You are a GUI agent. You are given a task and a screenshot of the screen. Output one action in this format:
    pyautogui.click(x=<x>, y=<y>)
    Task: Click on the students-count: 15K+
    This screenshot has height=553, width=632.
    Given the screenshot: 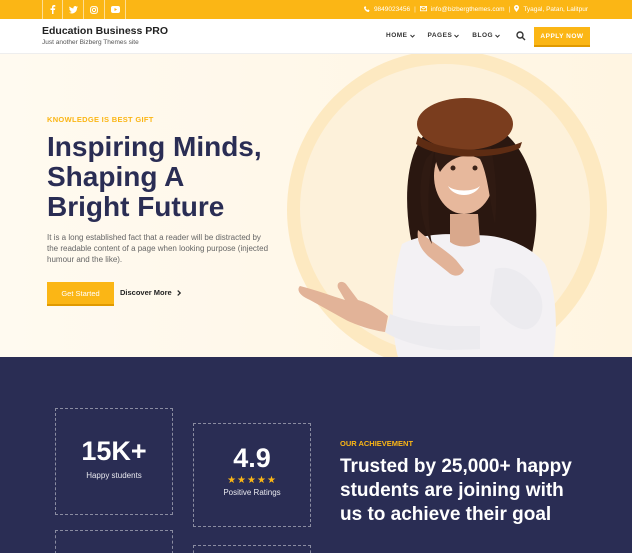 What is the action you would take?
    pyautogui.click(x=114, y=451)
    